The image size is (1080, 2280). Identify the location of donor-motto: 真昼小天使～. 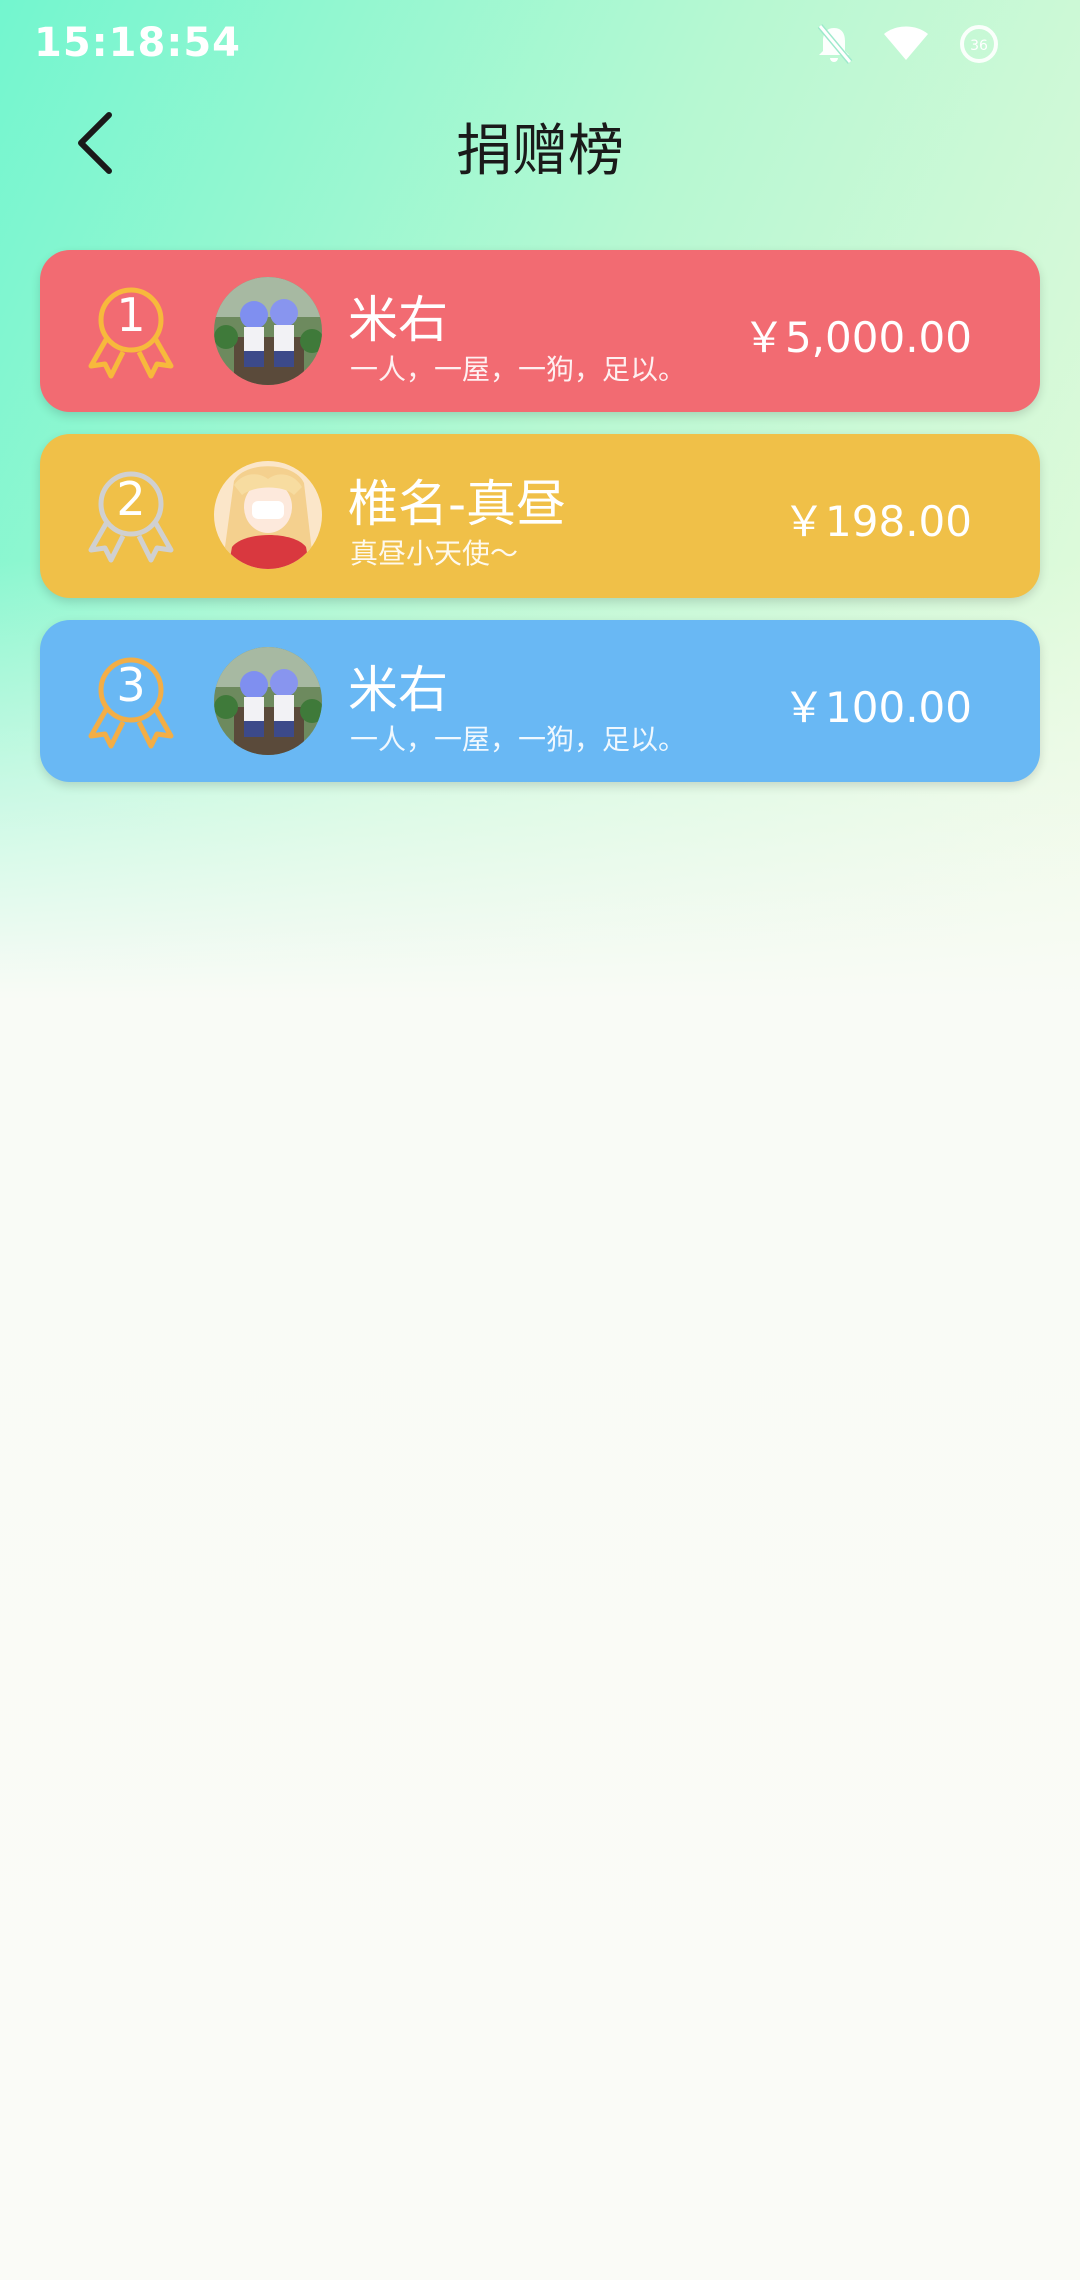
(434, 553).